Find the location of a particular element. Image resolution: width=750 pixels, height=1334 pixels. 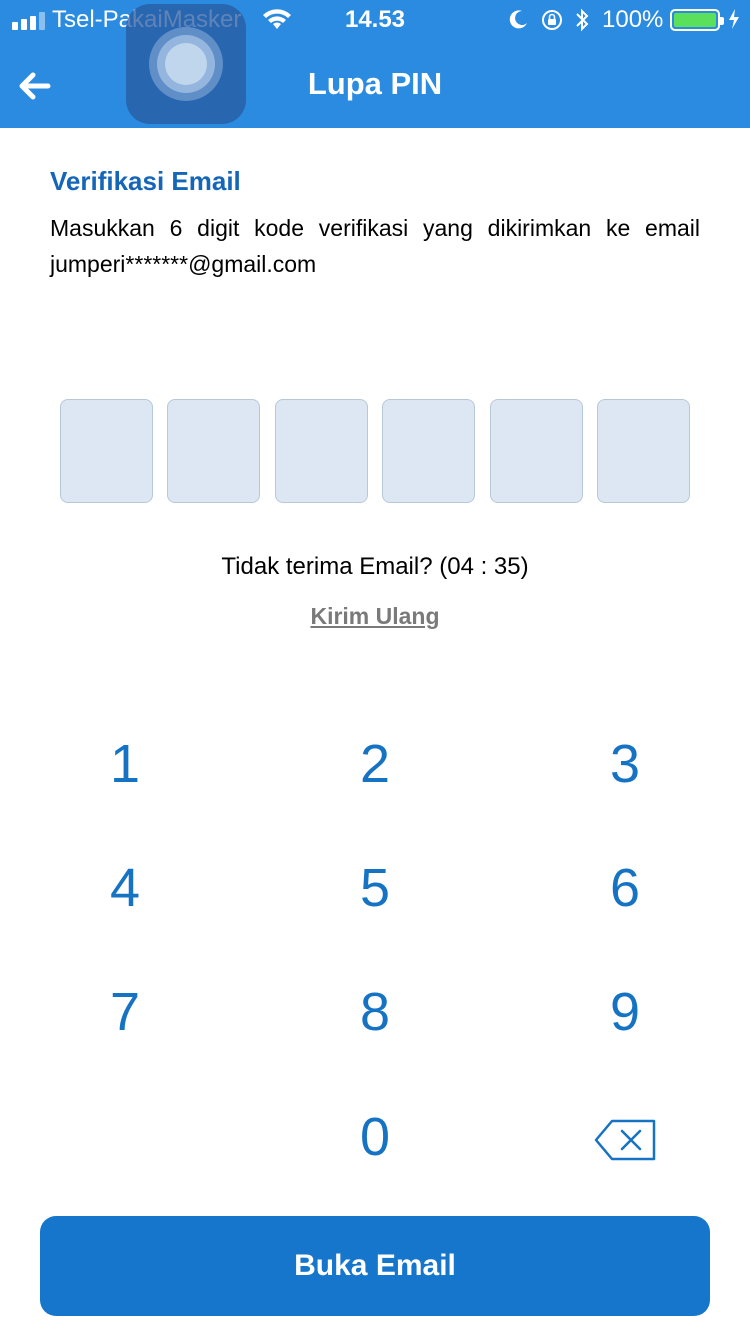

key-2: 2 is located at coordinates (375, 764).